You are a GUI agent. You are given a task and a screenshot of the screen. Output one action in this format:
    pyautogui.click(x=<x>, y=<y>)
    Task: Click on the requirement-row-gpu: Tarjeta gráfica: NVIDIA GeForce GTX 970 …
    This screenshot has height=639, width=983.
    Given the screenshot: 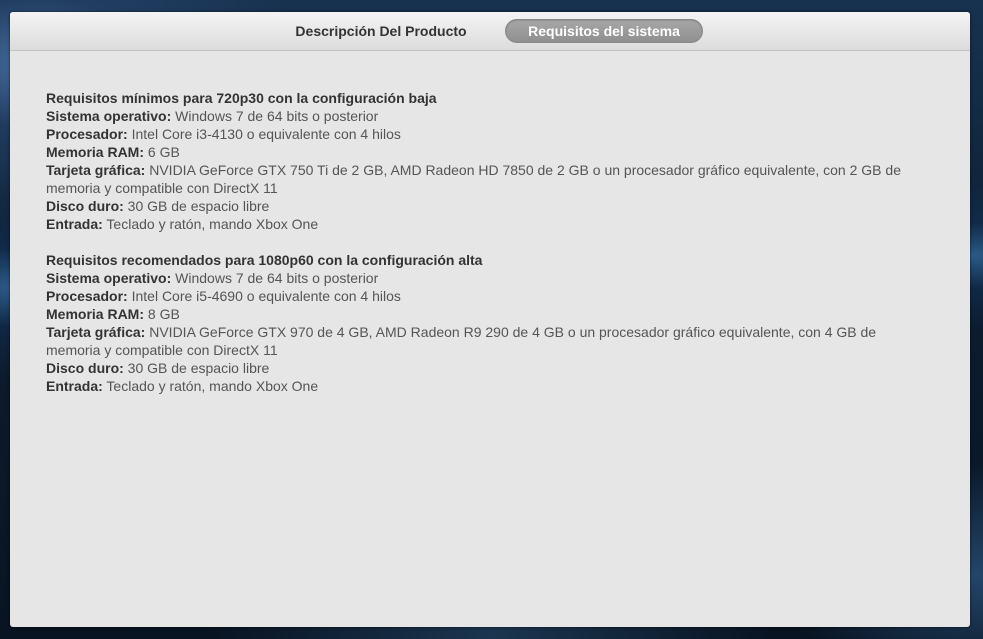 What is the action you would take?
    pyautogui.click(x=486, y=341)
    